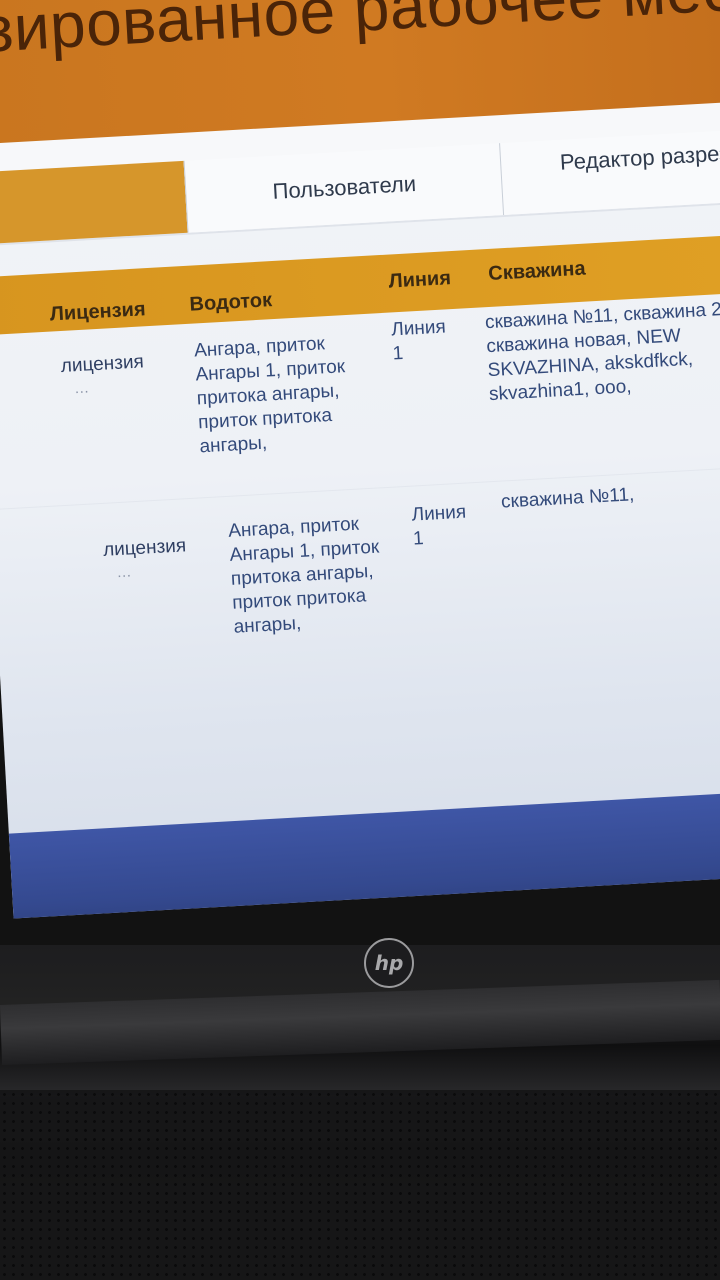 The image size is (720, 1280). Describe the element at coordinates (97, 312) in the screenshot. I see `column-header-license: Лицензия` at that location.